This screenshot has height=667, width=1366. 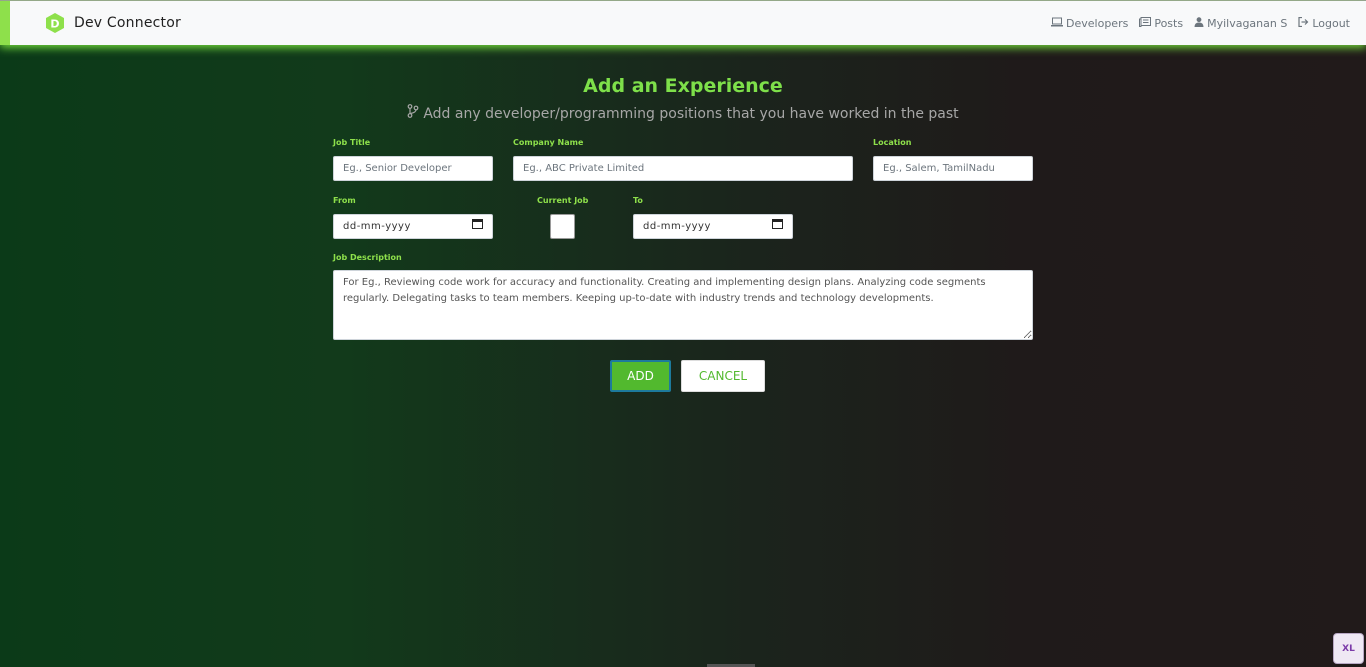 What do you see at coordinates (377, 226) in the screenshot?
I see `from-date-value: dd-mm-yyyy` at bounding box center [377, 226].